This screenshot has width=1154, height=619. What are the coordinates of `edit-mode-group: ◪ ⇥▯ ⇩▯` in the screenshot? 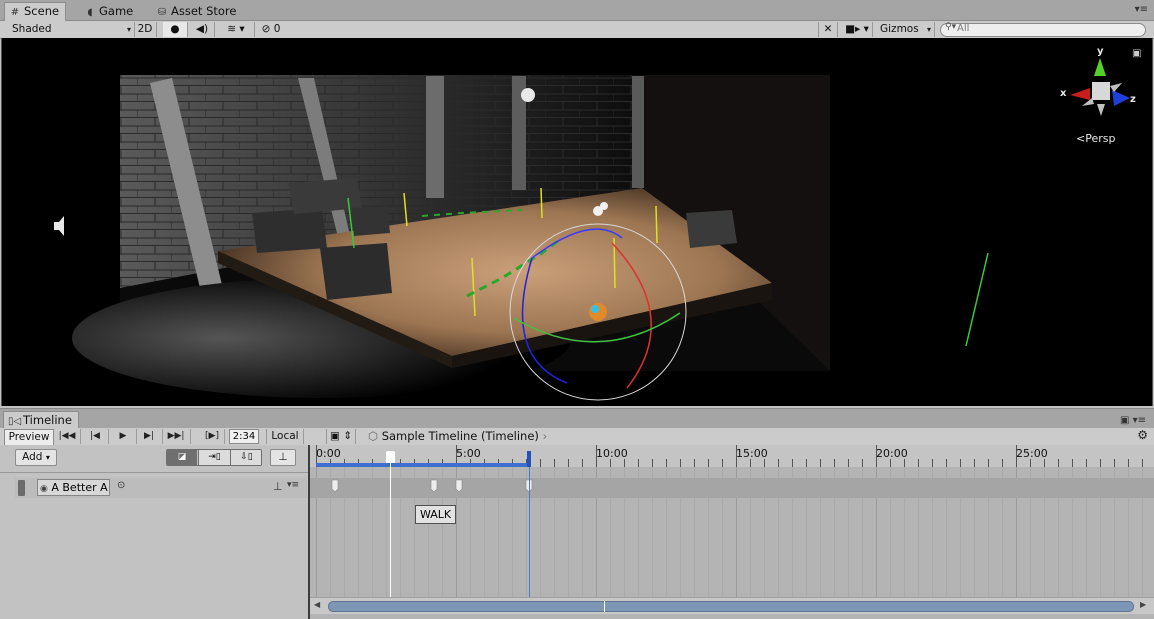 It's located at (214, 457).